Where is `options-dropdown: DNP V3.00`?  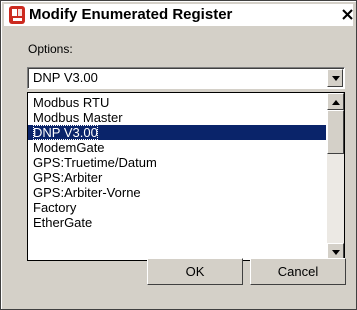 options-dropdown: DNP V3.00 is located at coordinates (186, 78).